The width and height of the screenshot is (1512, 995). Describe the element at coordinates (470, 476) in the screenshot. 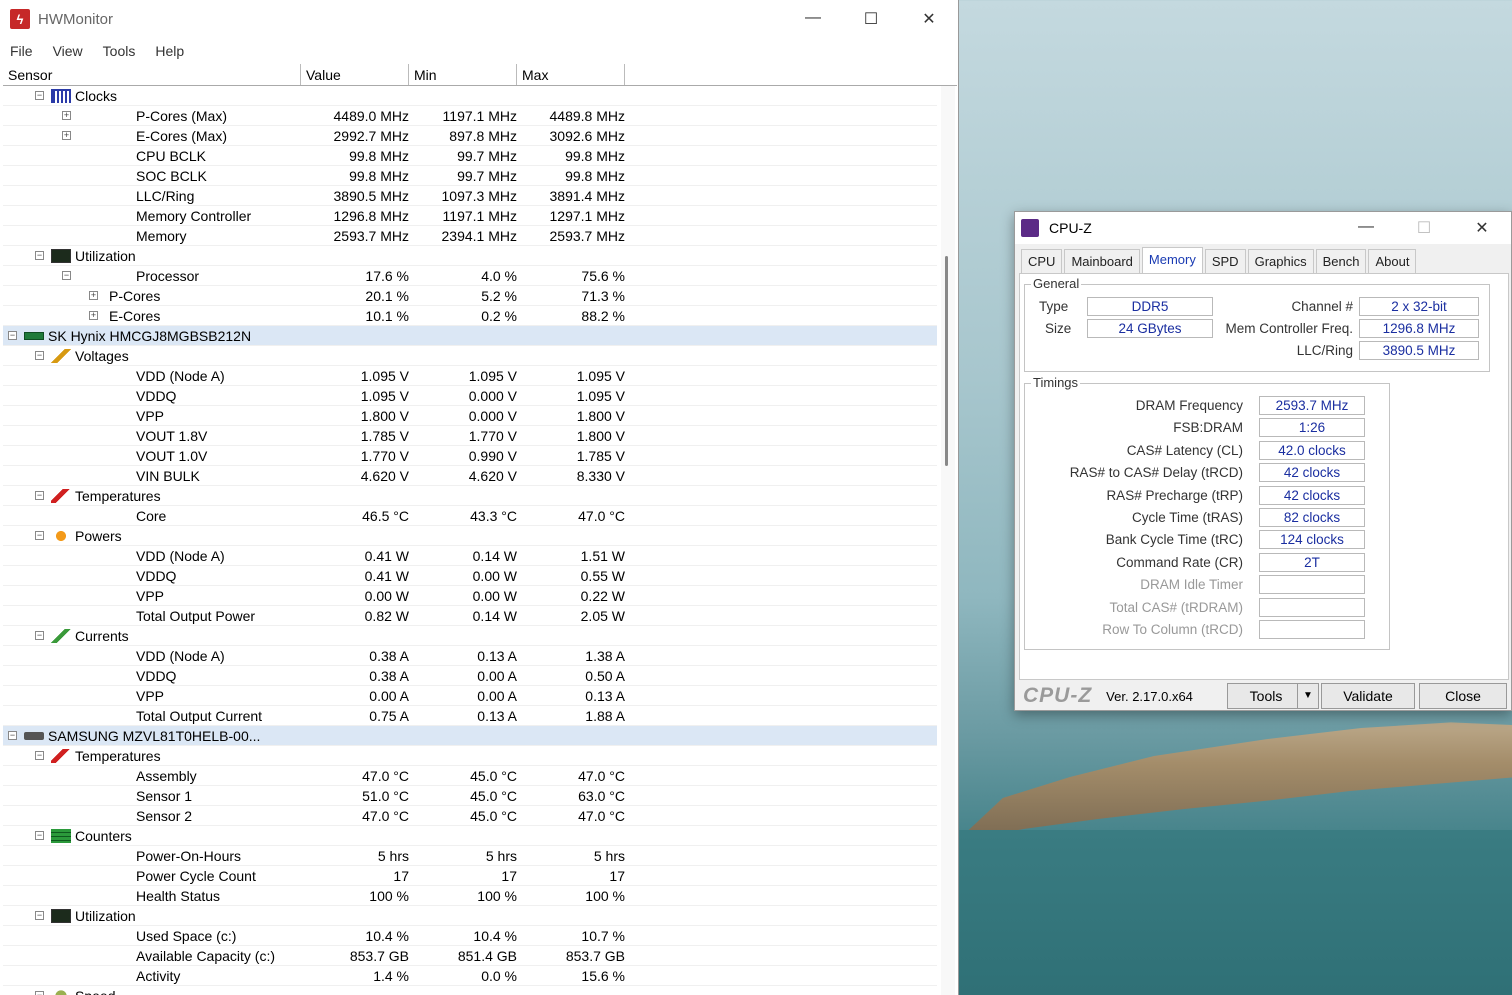

I see `sensor-row: VIN BULK 4.620 V 4.620 V 8.330 V` at that location.